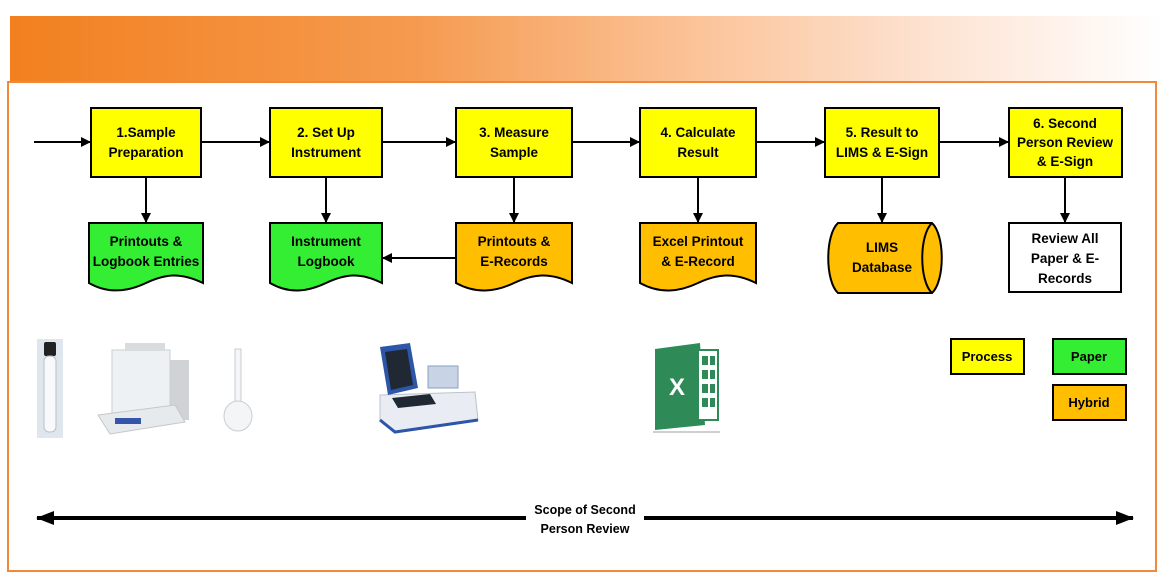 The height and width of the screenshot is (586, 1170). I want to click on legend-hybrid-label: Hybrid, so click(1088, 402).